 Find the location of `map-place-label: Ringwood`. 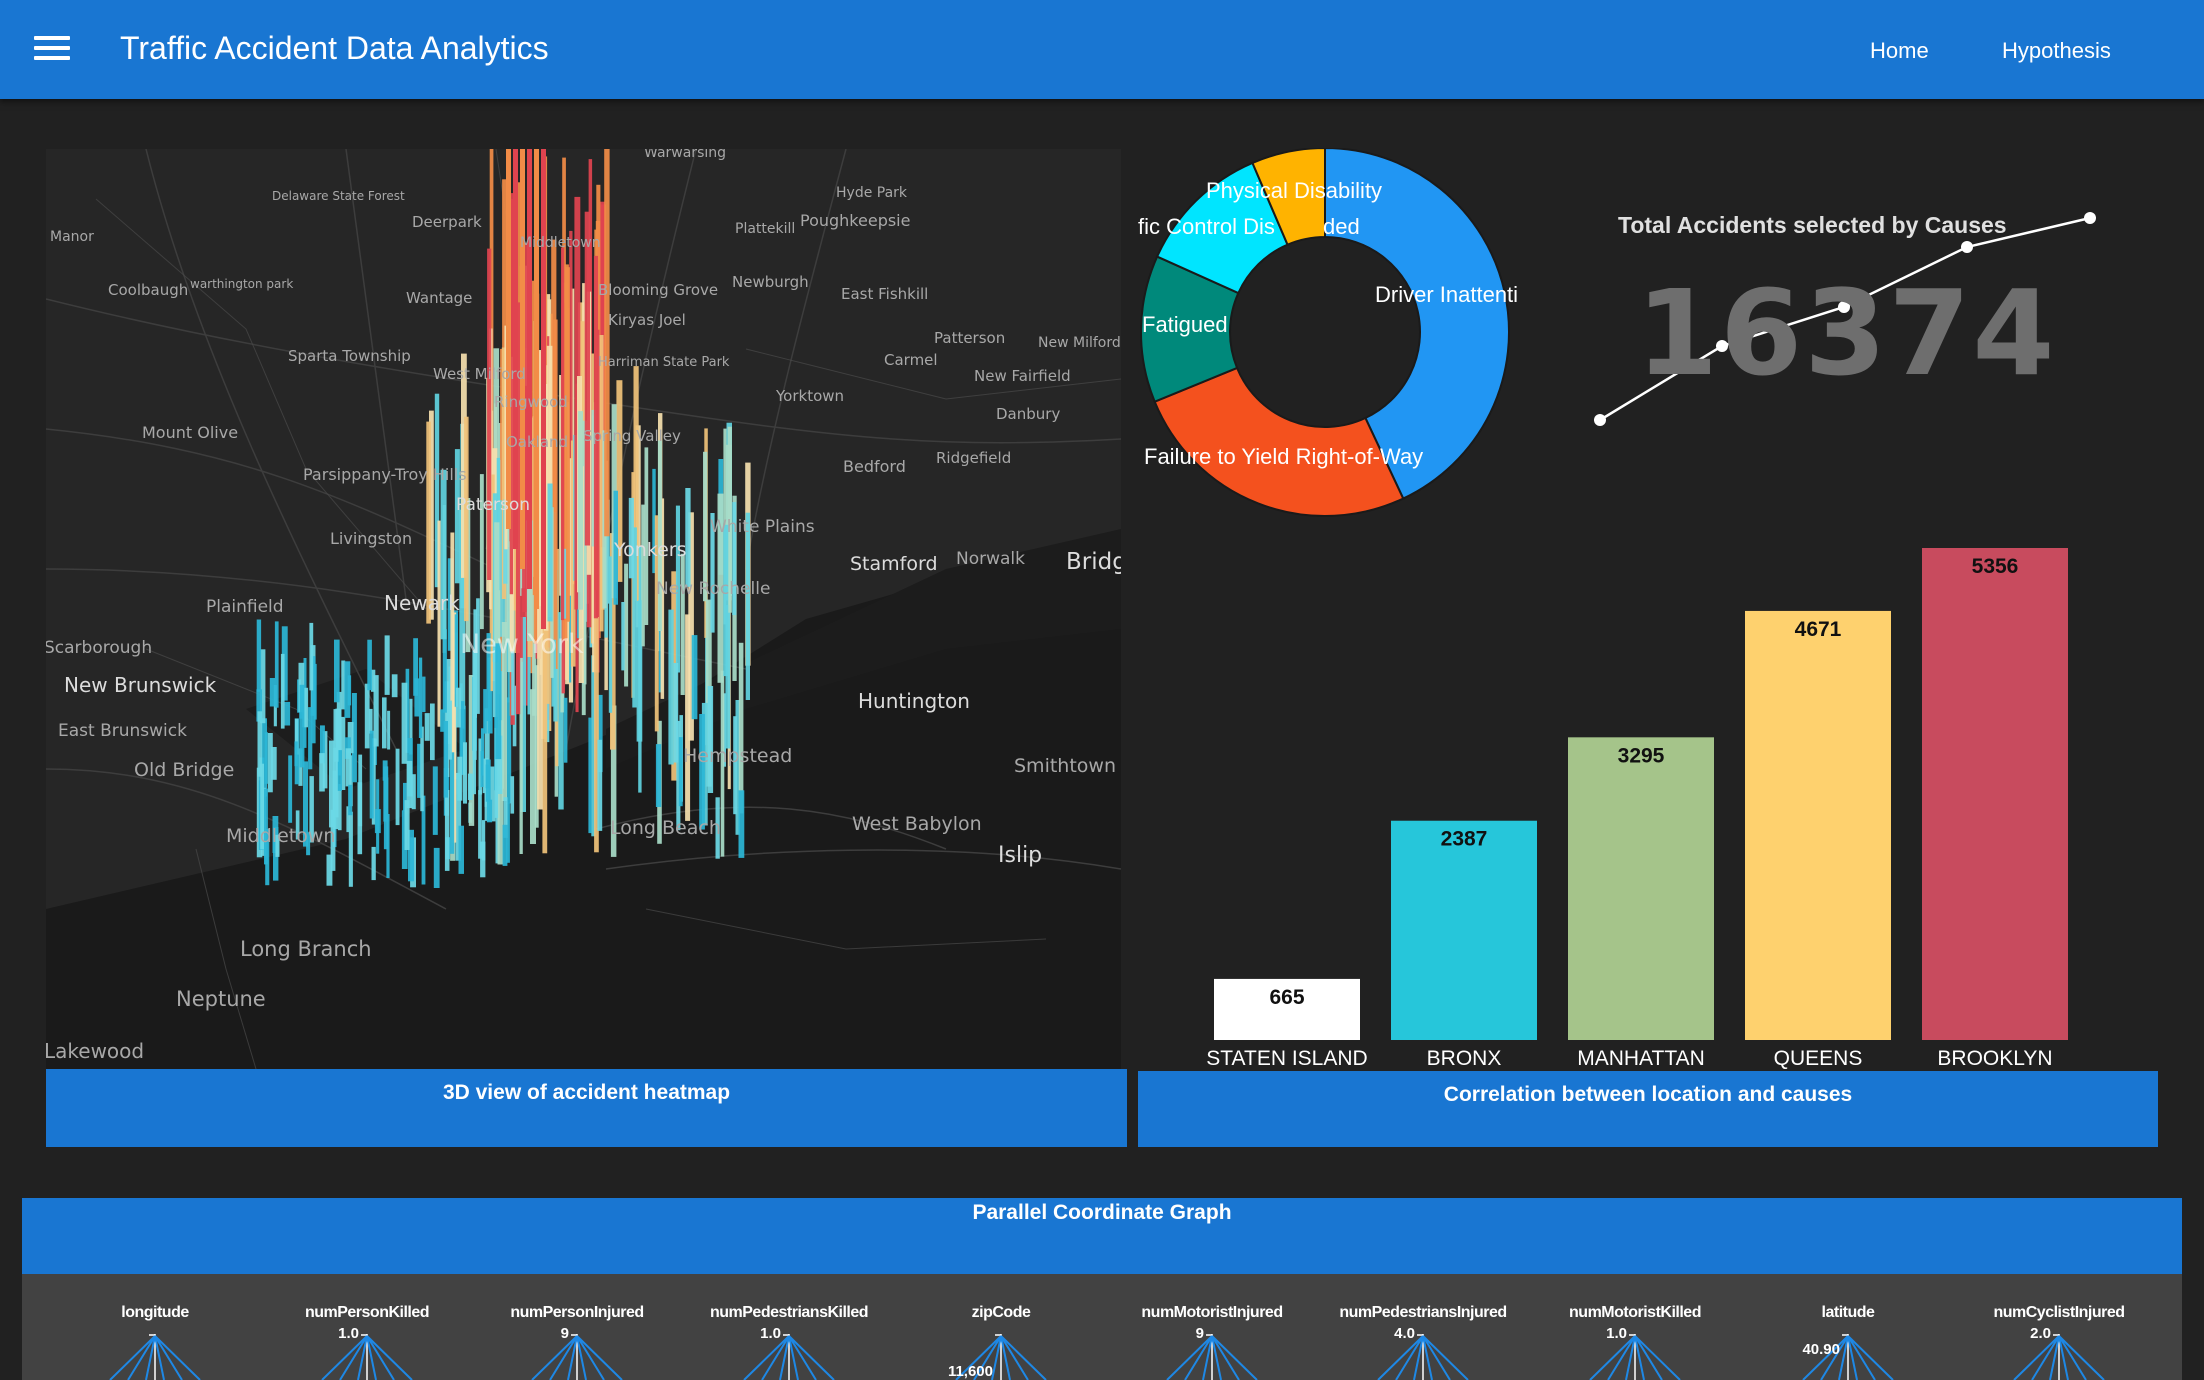

map-place-label: Ringwood is located at coordinates (531, 402).